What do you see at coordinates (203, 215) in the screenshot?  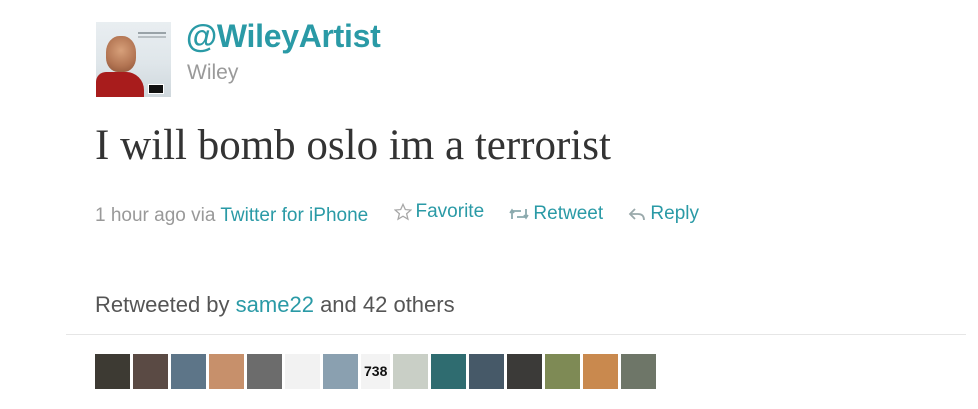 I see `via-label: via` at bounding box center [203, 215].